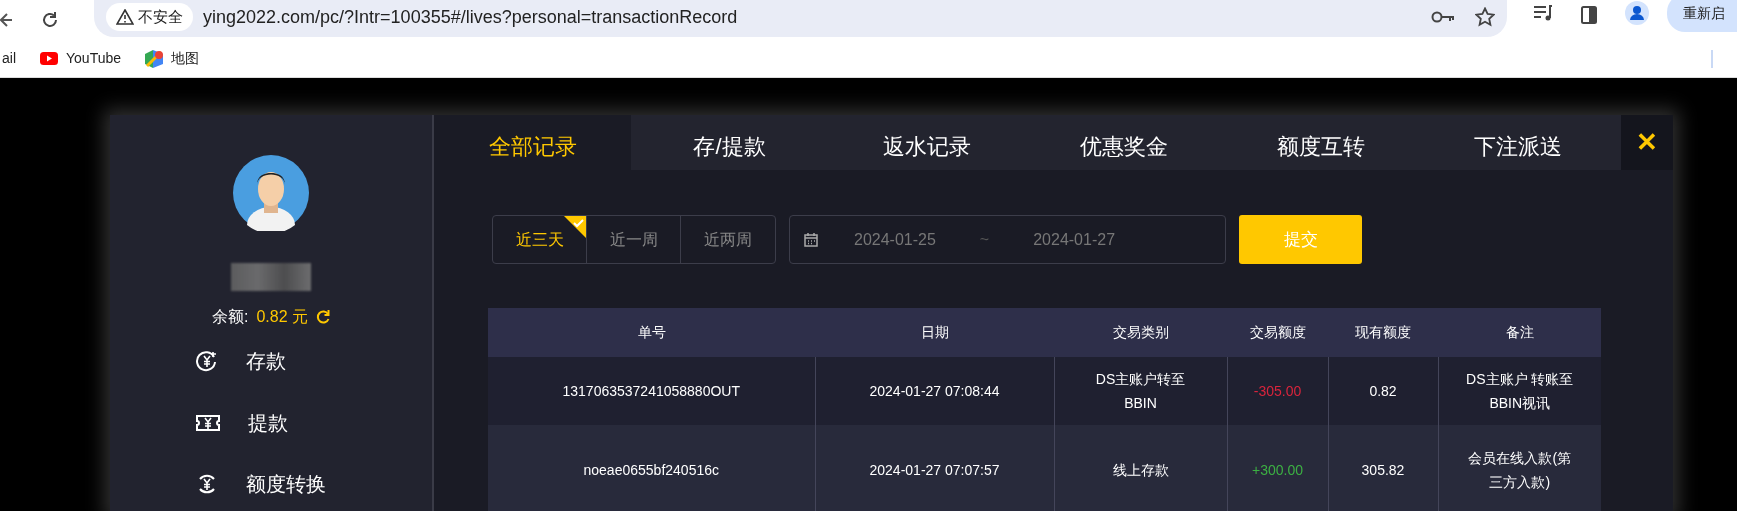  Describe the element at coordinates (634, 239) in the screenshot. I see `range-button: 近一周` at that location.